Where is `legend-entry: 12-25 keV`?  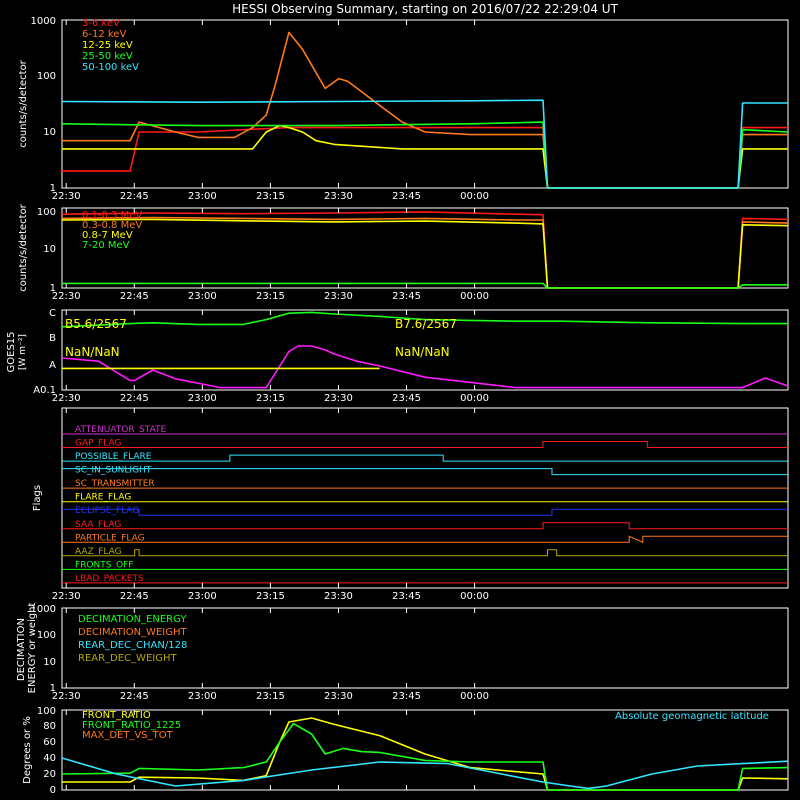
legend-entry: 12-25 keV is located at coordinates (107, 45).